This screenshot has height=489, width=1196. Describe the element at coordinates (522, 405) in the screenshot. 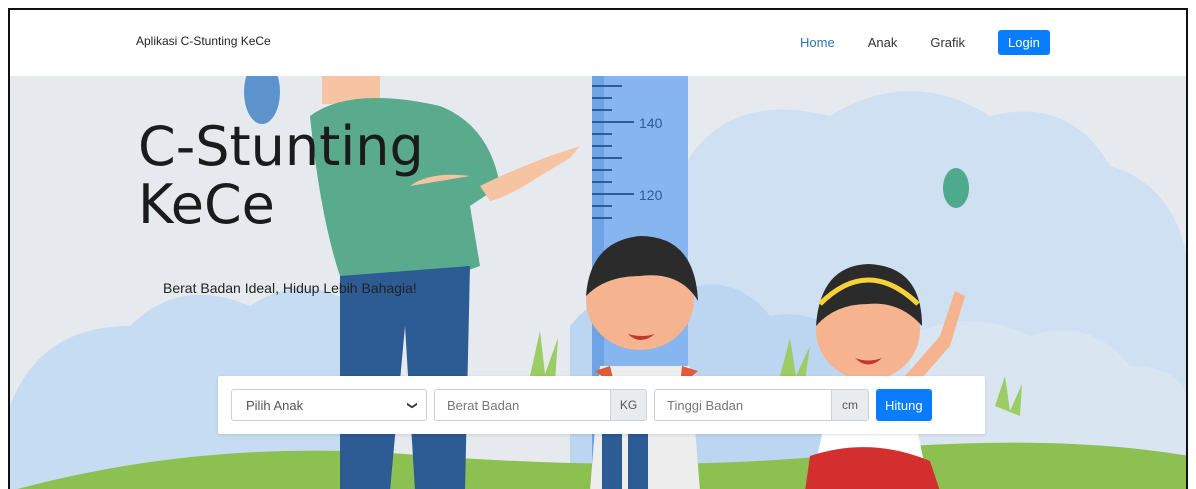

I see `weight-input: Berat Badan` at that location.